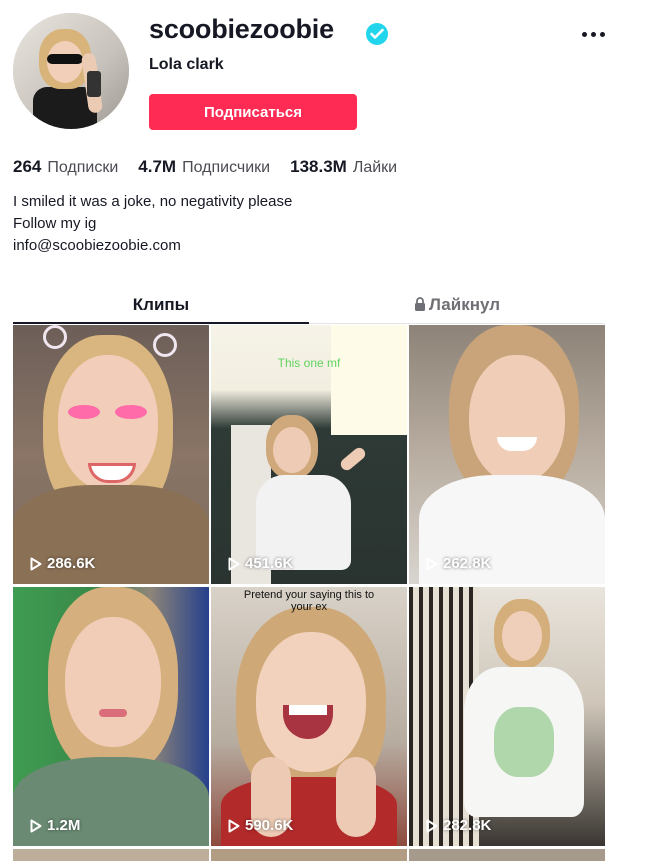 The height and width of the screenshot is (861, 646). I want to click on bio-line: Follow my ig, so click(55, 223).